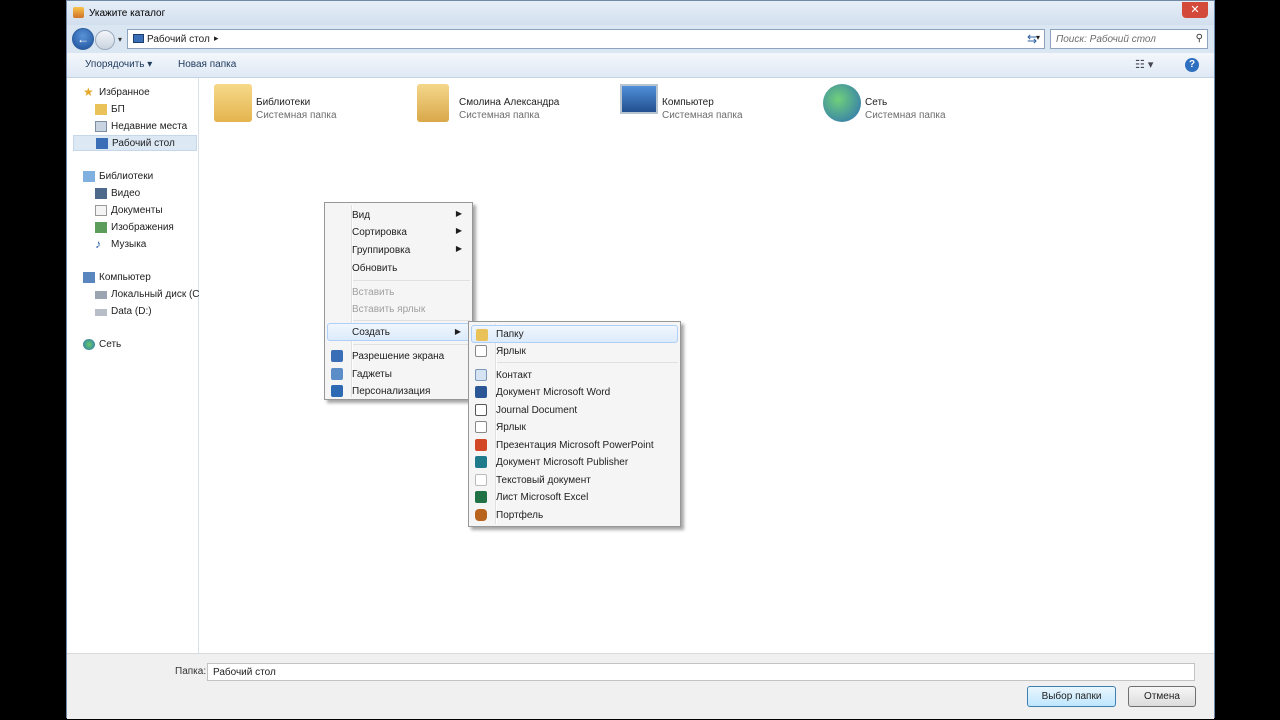  What do you see at coordinates (101, 312) in the screenshot?
I see `drive-icon` at bounding box center [101, 312].